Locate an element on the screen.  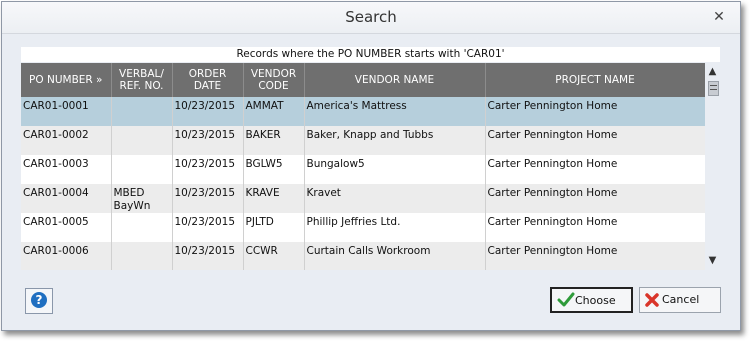
scroll-thumb is located at coordinates (713, 88).